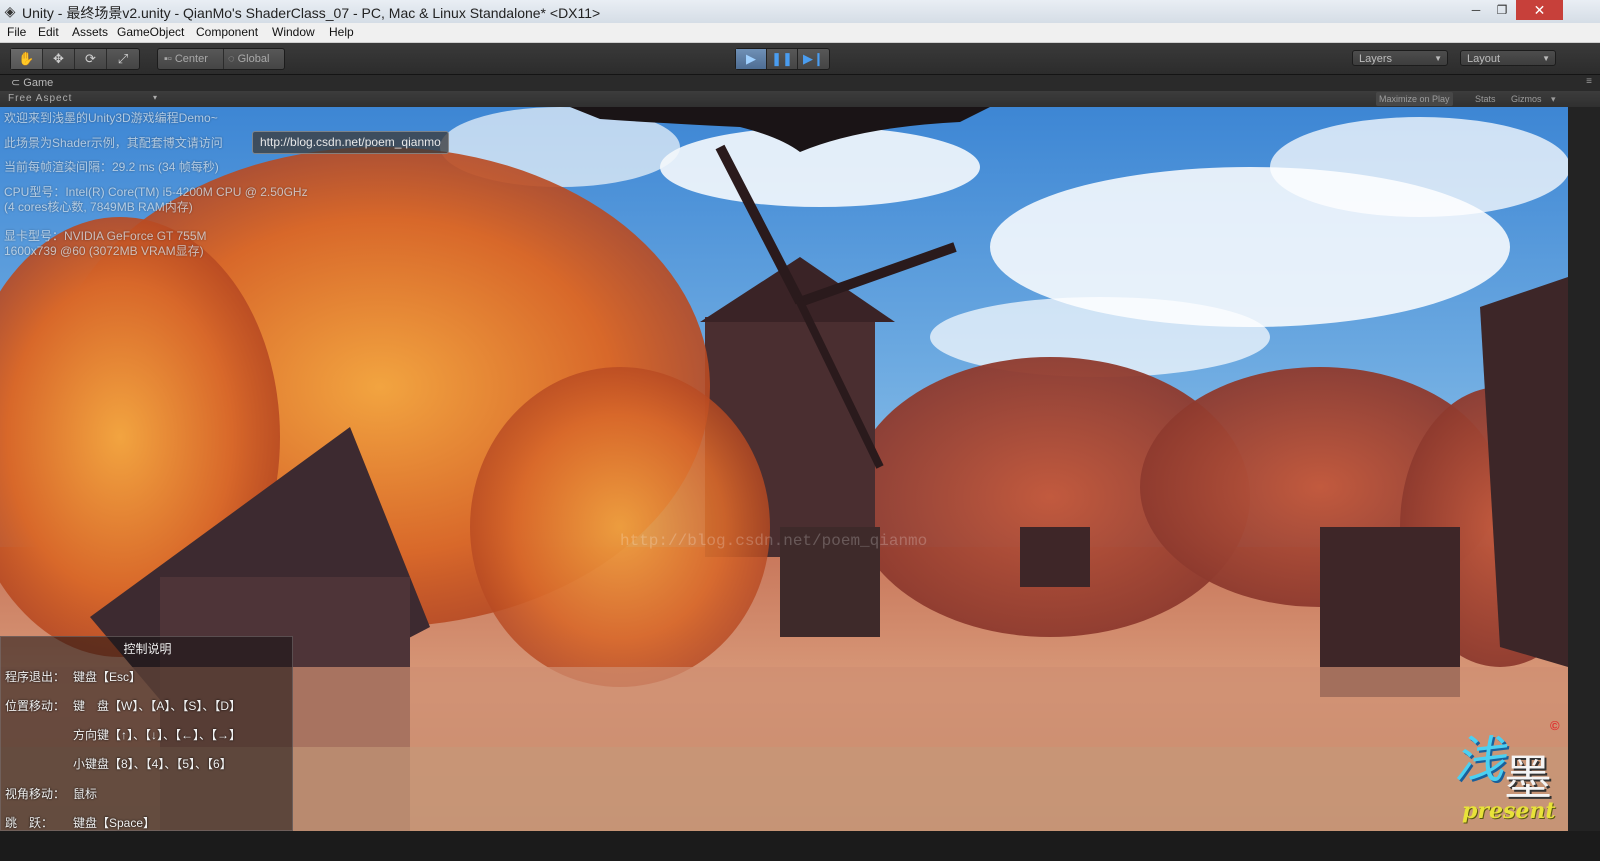 This screenshot has height=861, width=1600. Describe the element at coordinates (1485, 99) in the screenshot. I see `stats-button: Stats` at that location.